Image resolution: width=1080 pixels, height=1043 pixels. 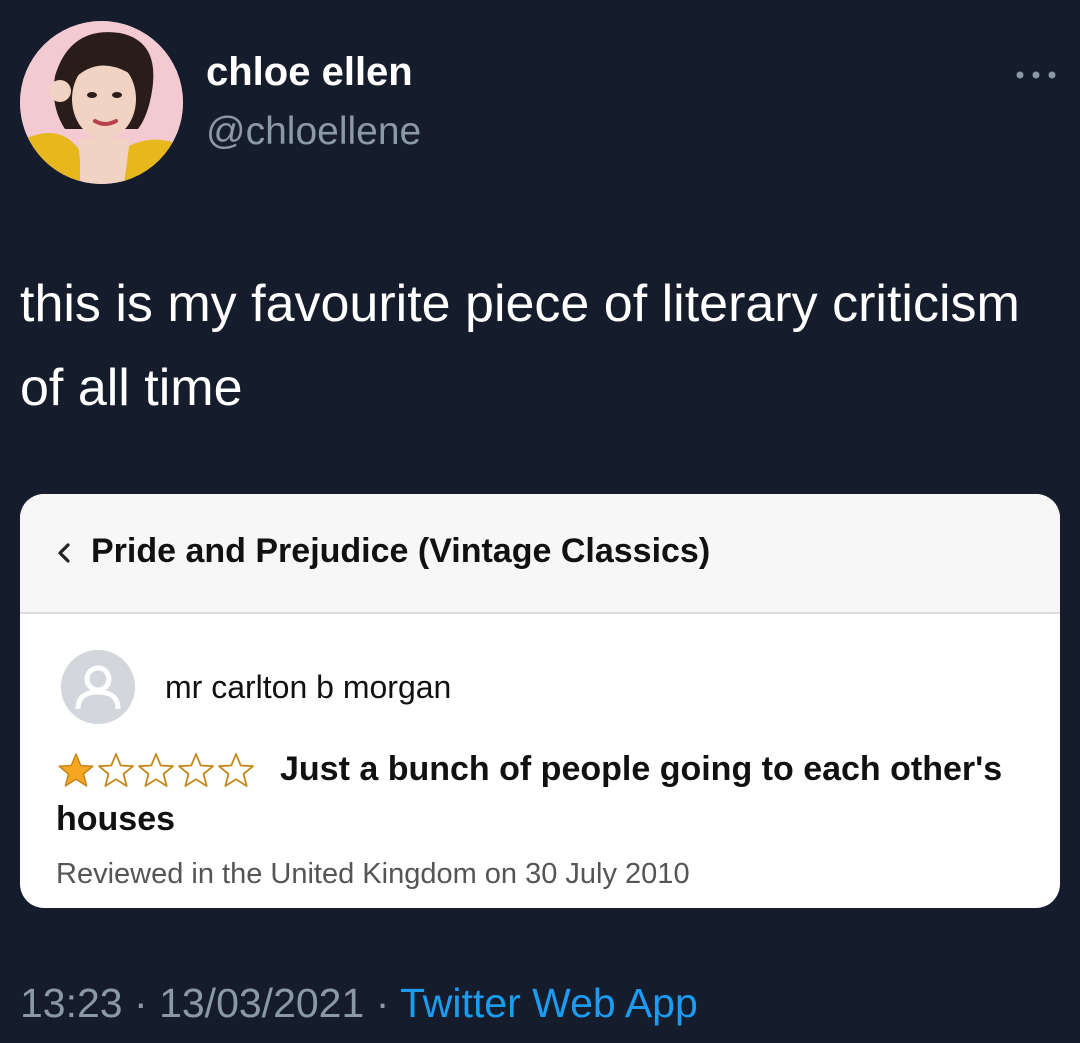 What do you see at coordinates (309, 72) in the screenshot?
I see `author-display-name: chloe ellen` at bounding box center [309, 72].